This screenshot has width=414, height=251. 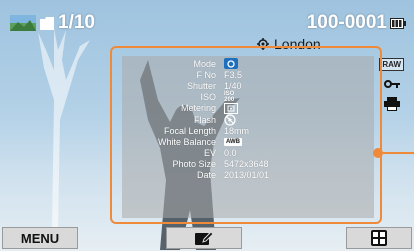 What do you see at coordinates (391, 64) in the screenshot?
I see `raw-badge: RAW` at bounding box center [391, 64].